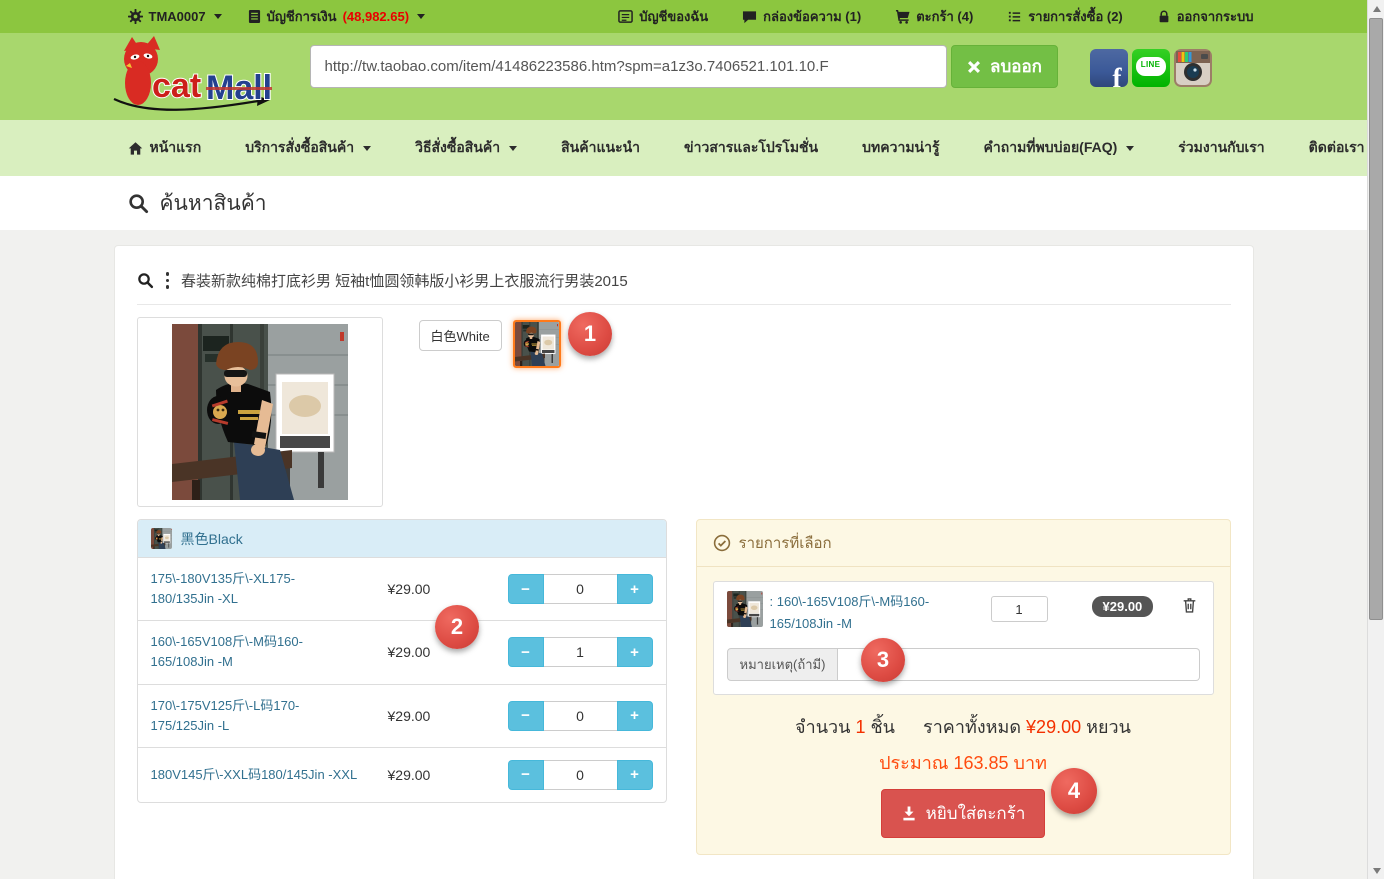  What do you see at coordinates (213, 203) in the screenshot?
I see `page-title: ค้นหาสินค้า` at bounding box center [213, 203].